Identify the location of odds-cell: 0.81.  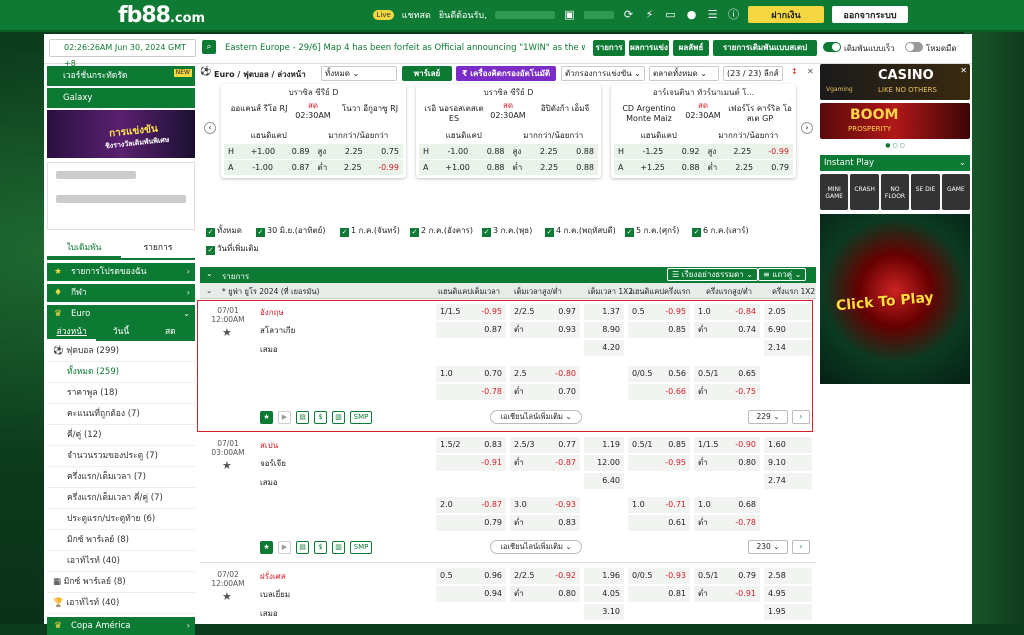
(659, 594).